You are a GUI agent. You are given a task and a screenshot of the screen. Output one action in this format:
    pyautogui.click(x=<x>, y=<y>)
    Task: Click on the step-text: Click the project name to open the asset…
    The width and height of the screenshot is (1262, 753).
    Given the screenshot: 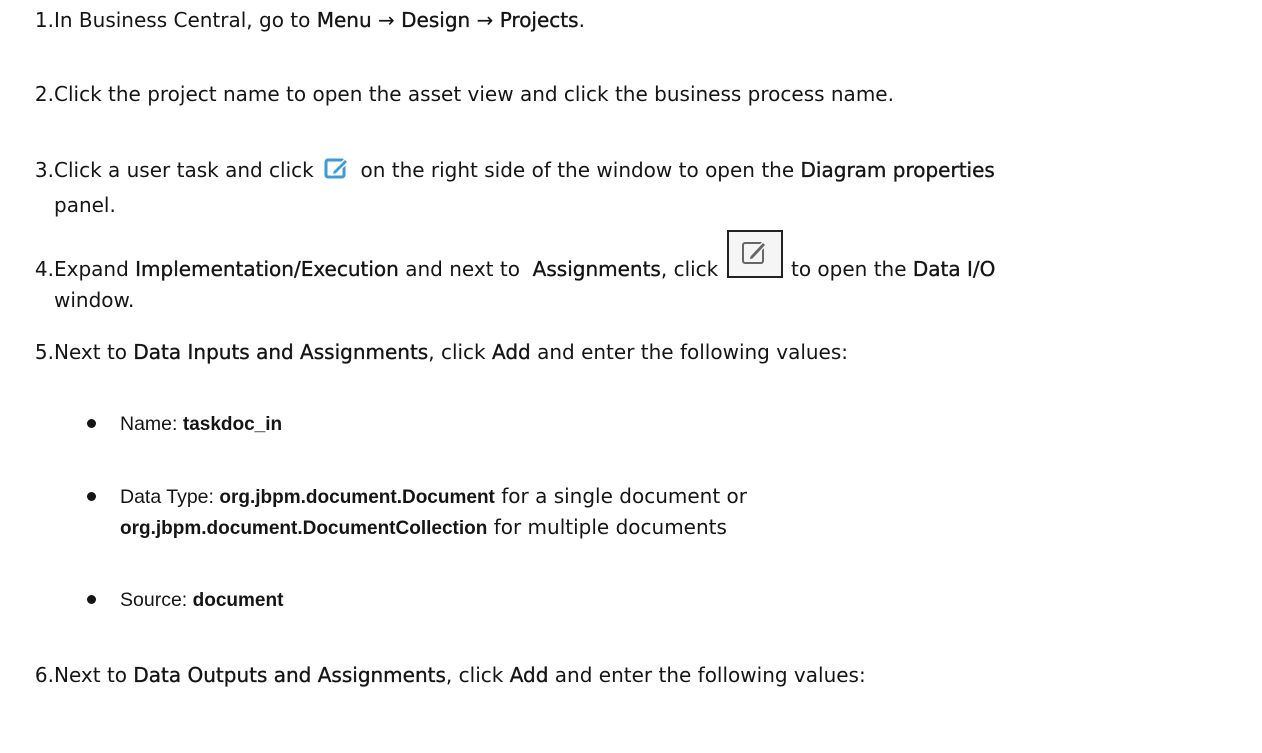 What is the action you would take?
    pyautogui.click(x=474, y=94)
    